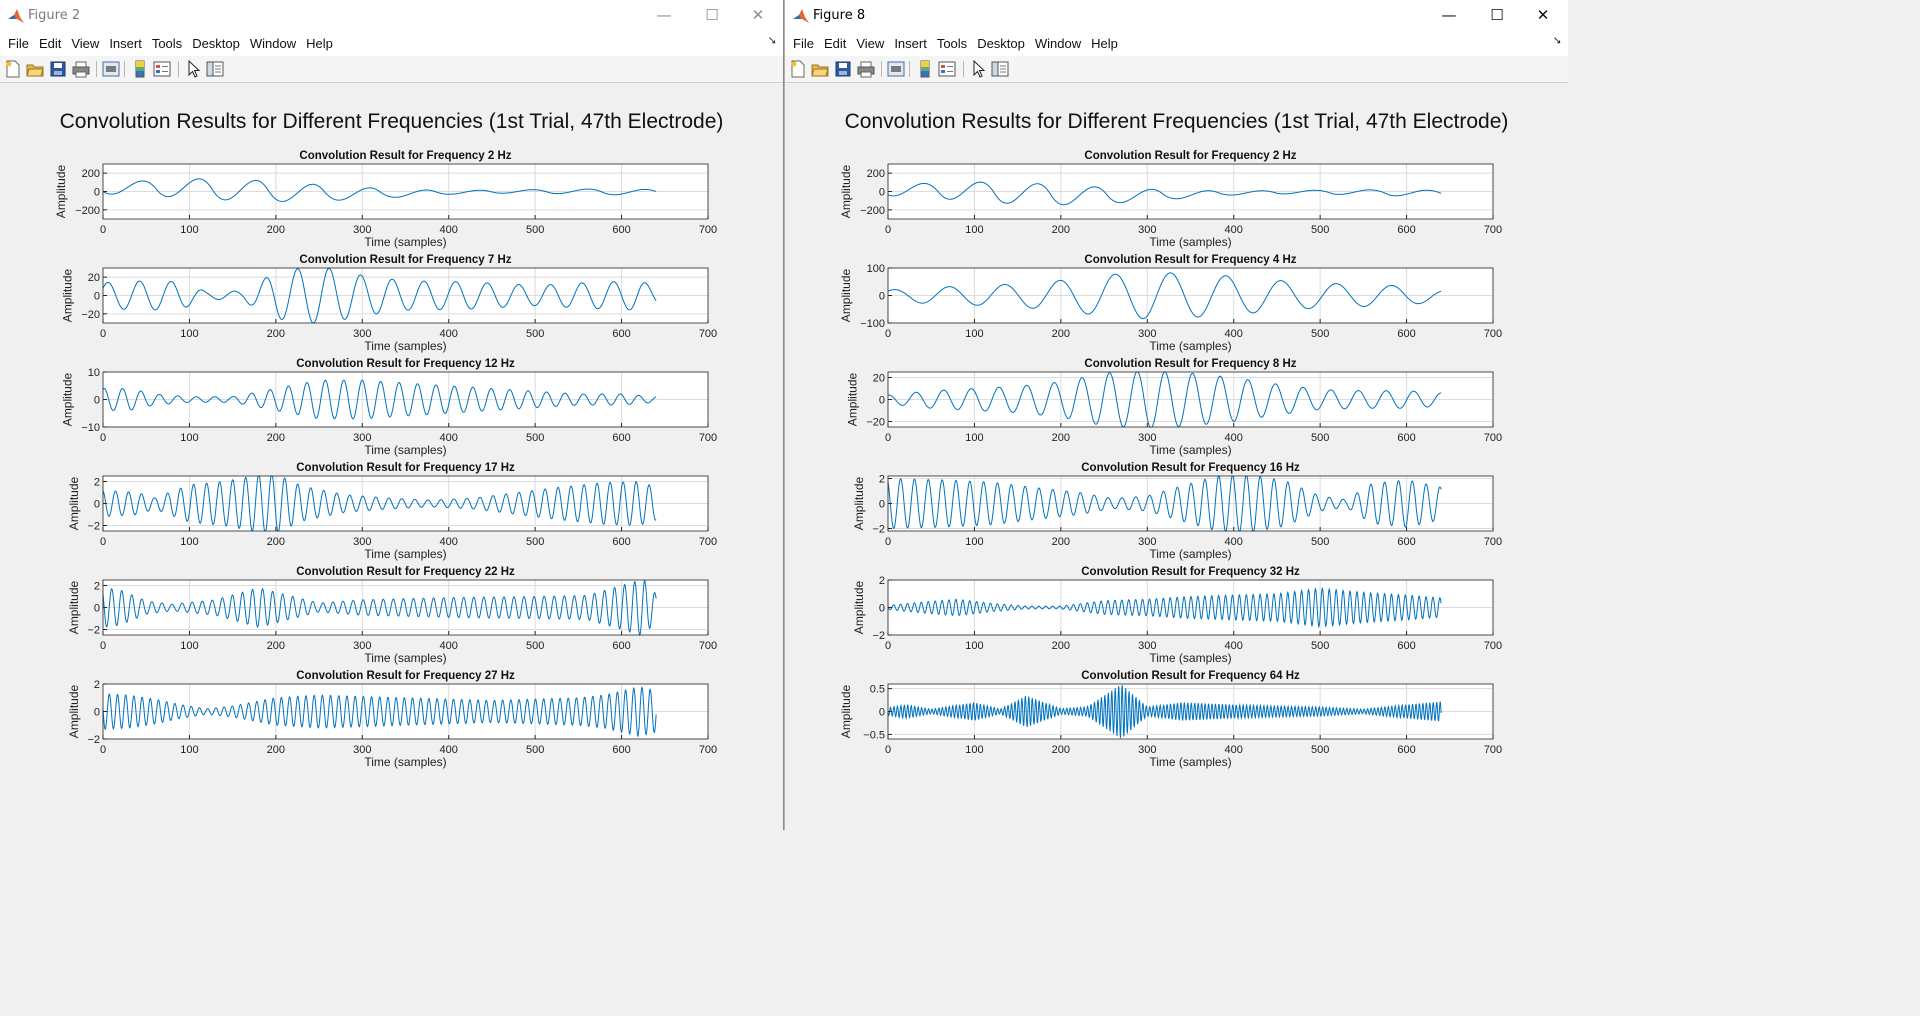 This screenshot has width=1920, height=1016. Describe the element at coordinates (90, 315) in the screenshot. I see `y-tick-label: −20` at that location.